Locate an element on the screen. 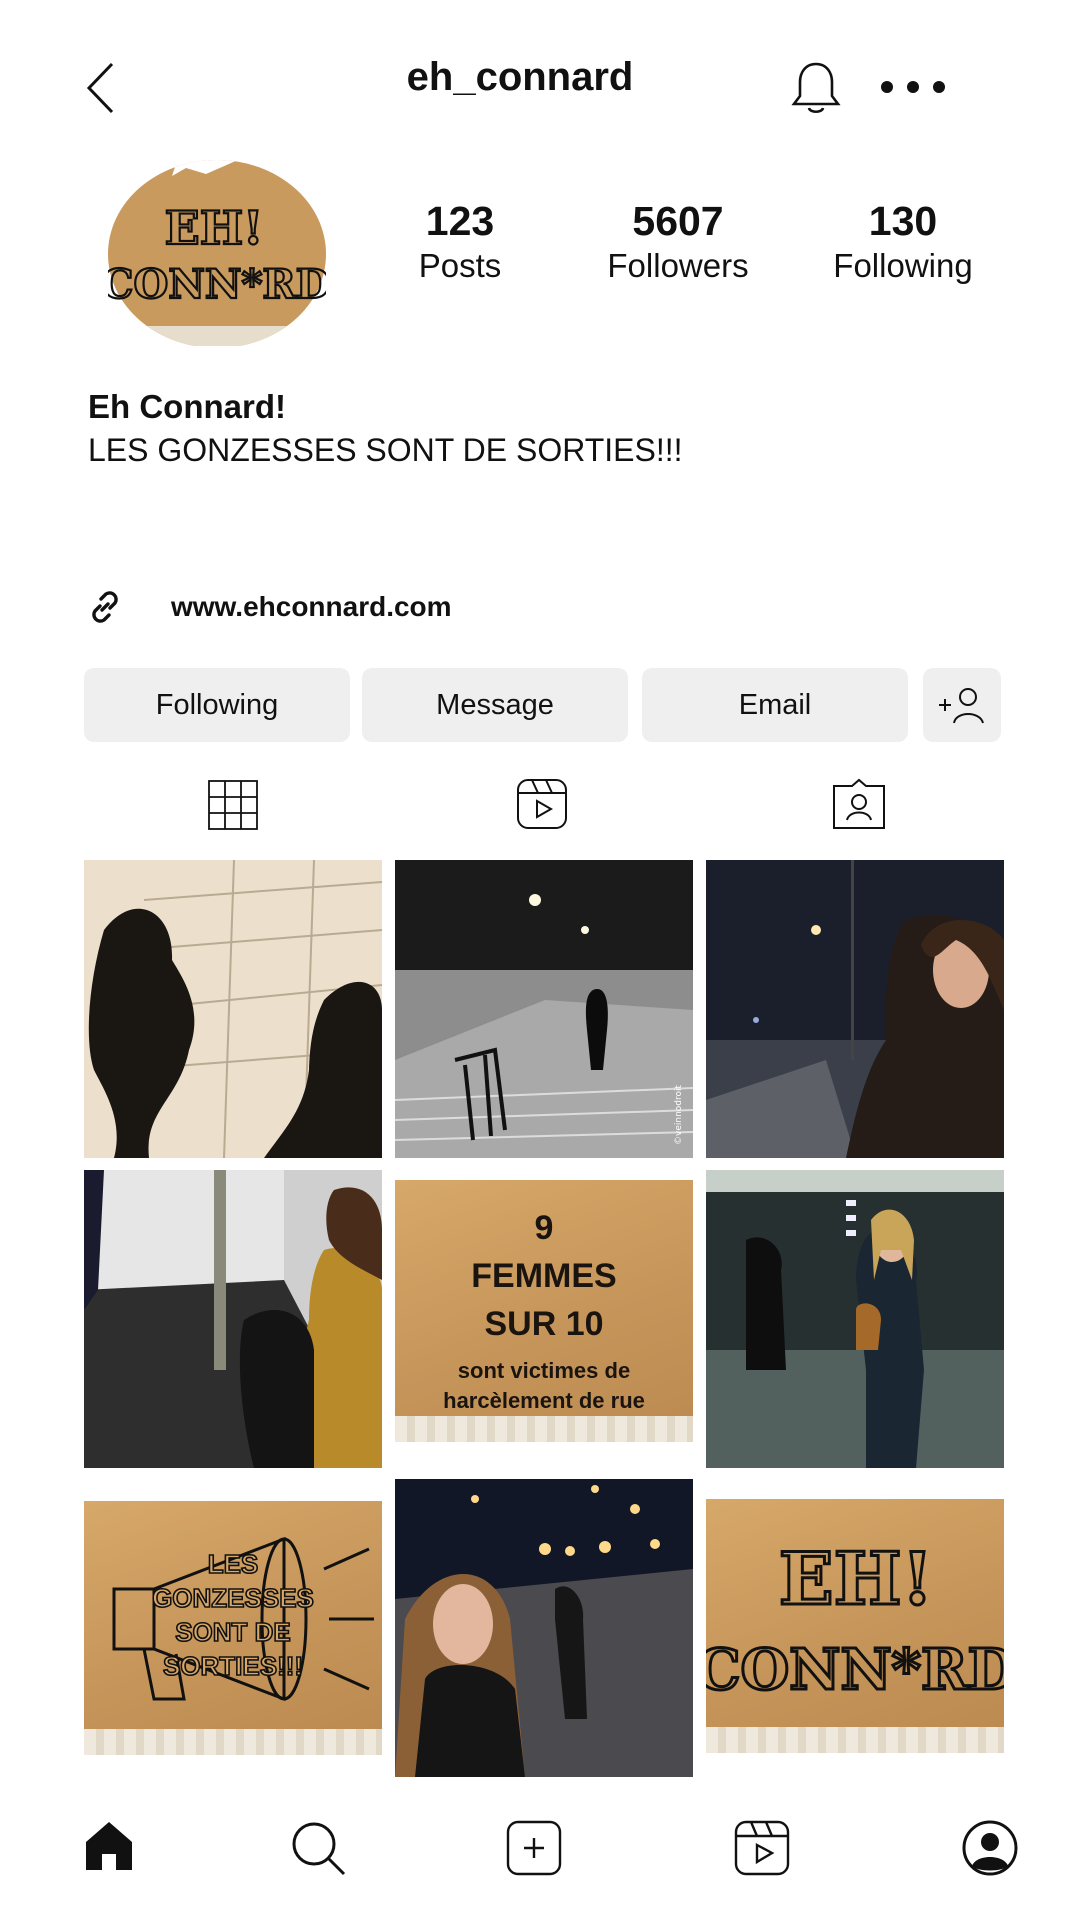  post-image-shadows is located at coordinates (235, 1009).